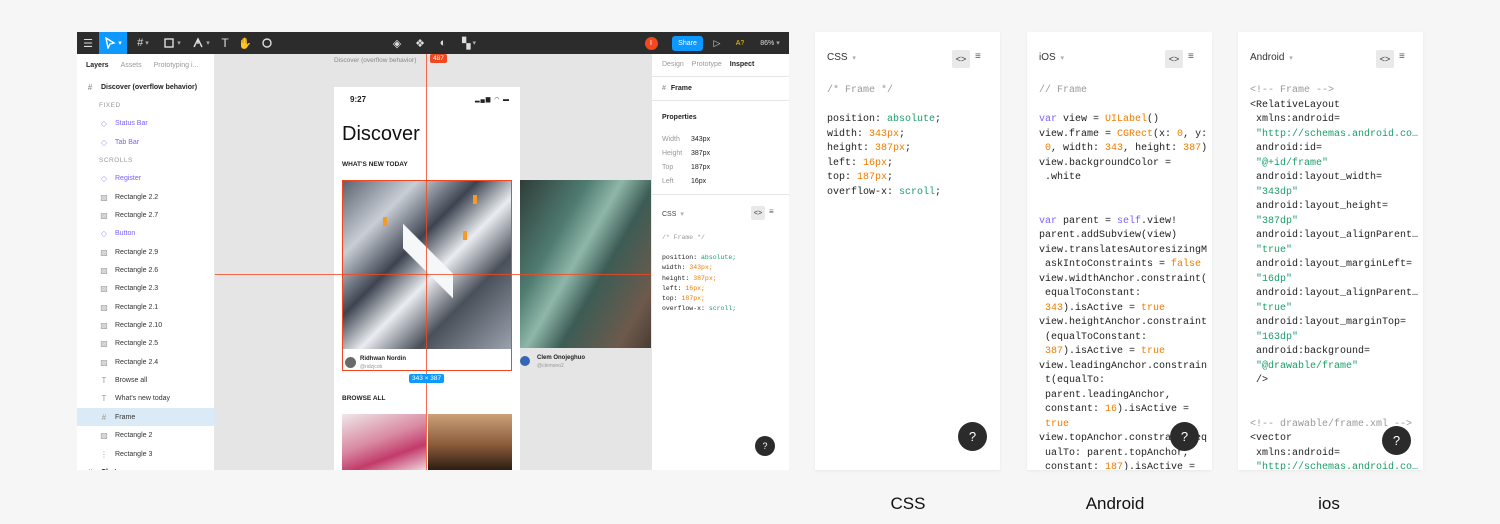  What do you see at coordinates (125, 234) in the screenshot?
I see `layer-label: Button` at bounding box center [125, 234].